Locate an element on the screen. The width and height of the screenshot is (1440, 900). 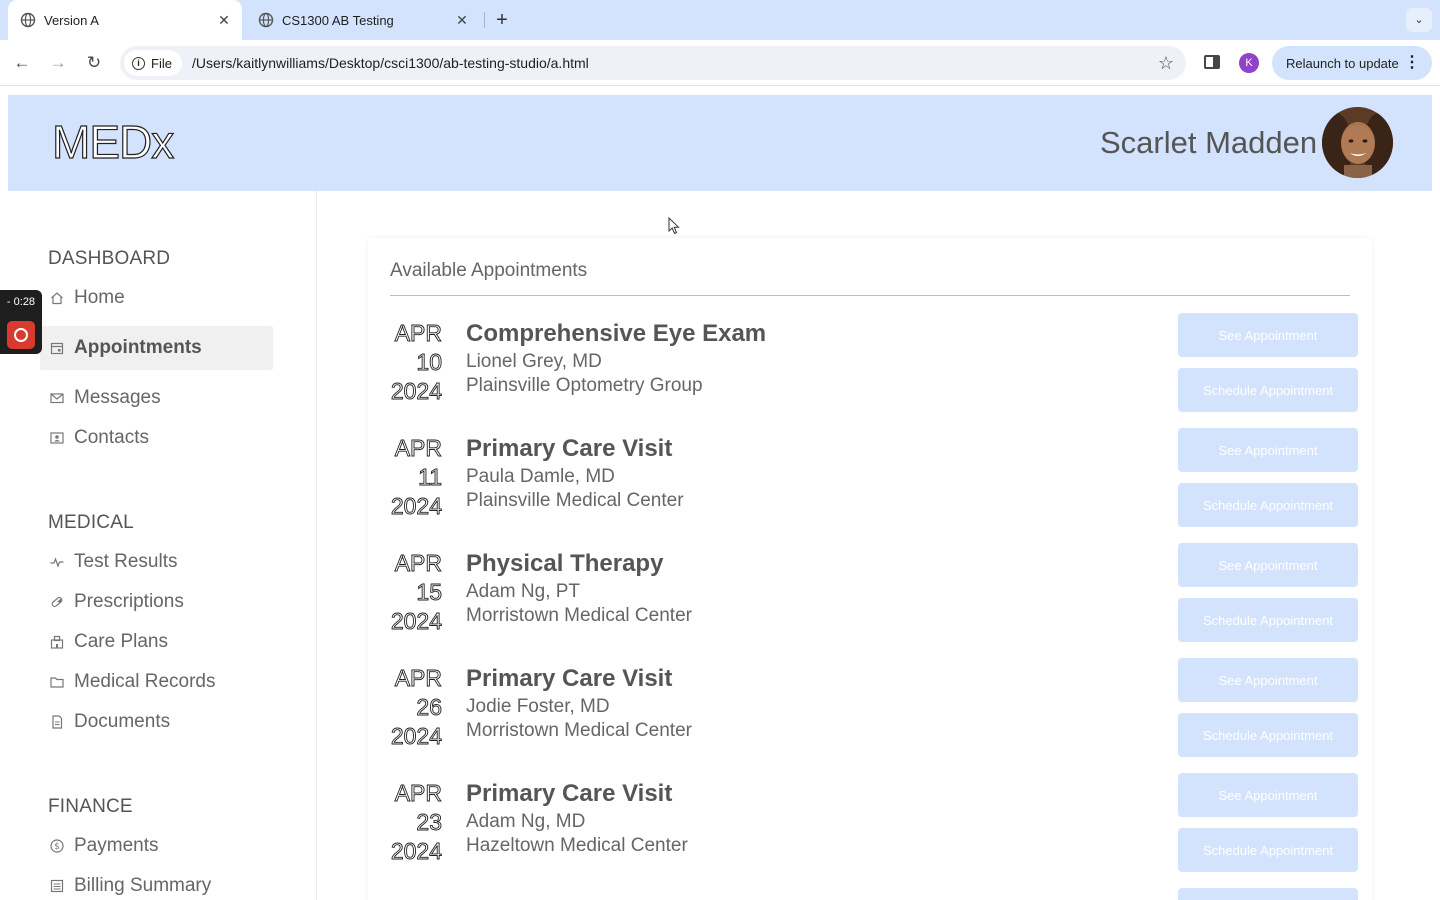
site-info-chip: i File is located at coordinates (153, 63).